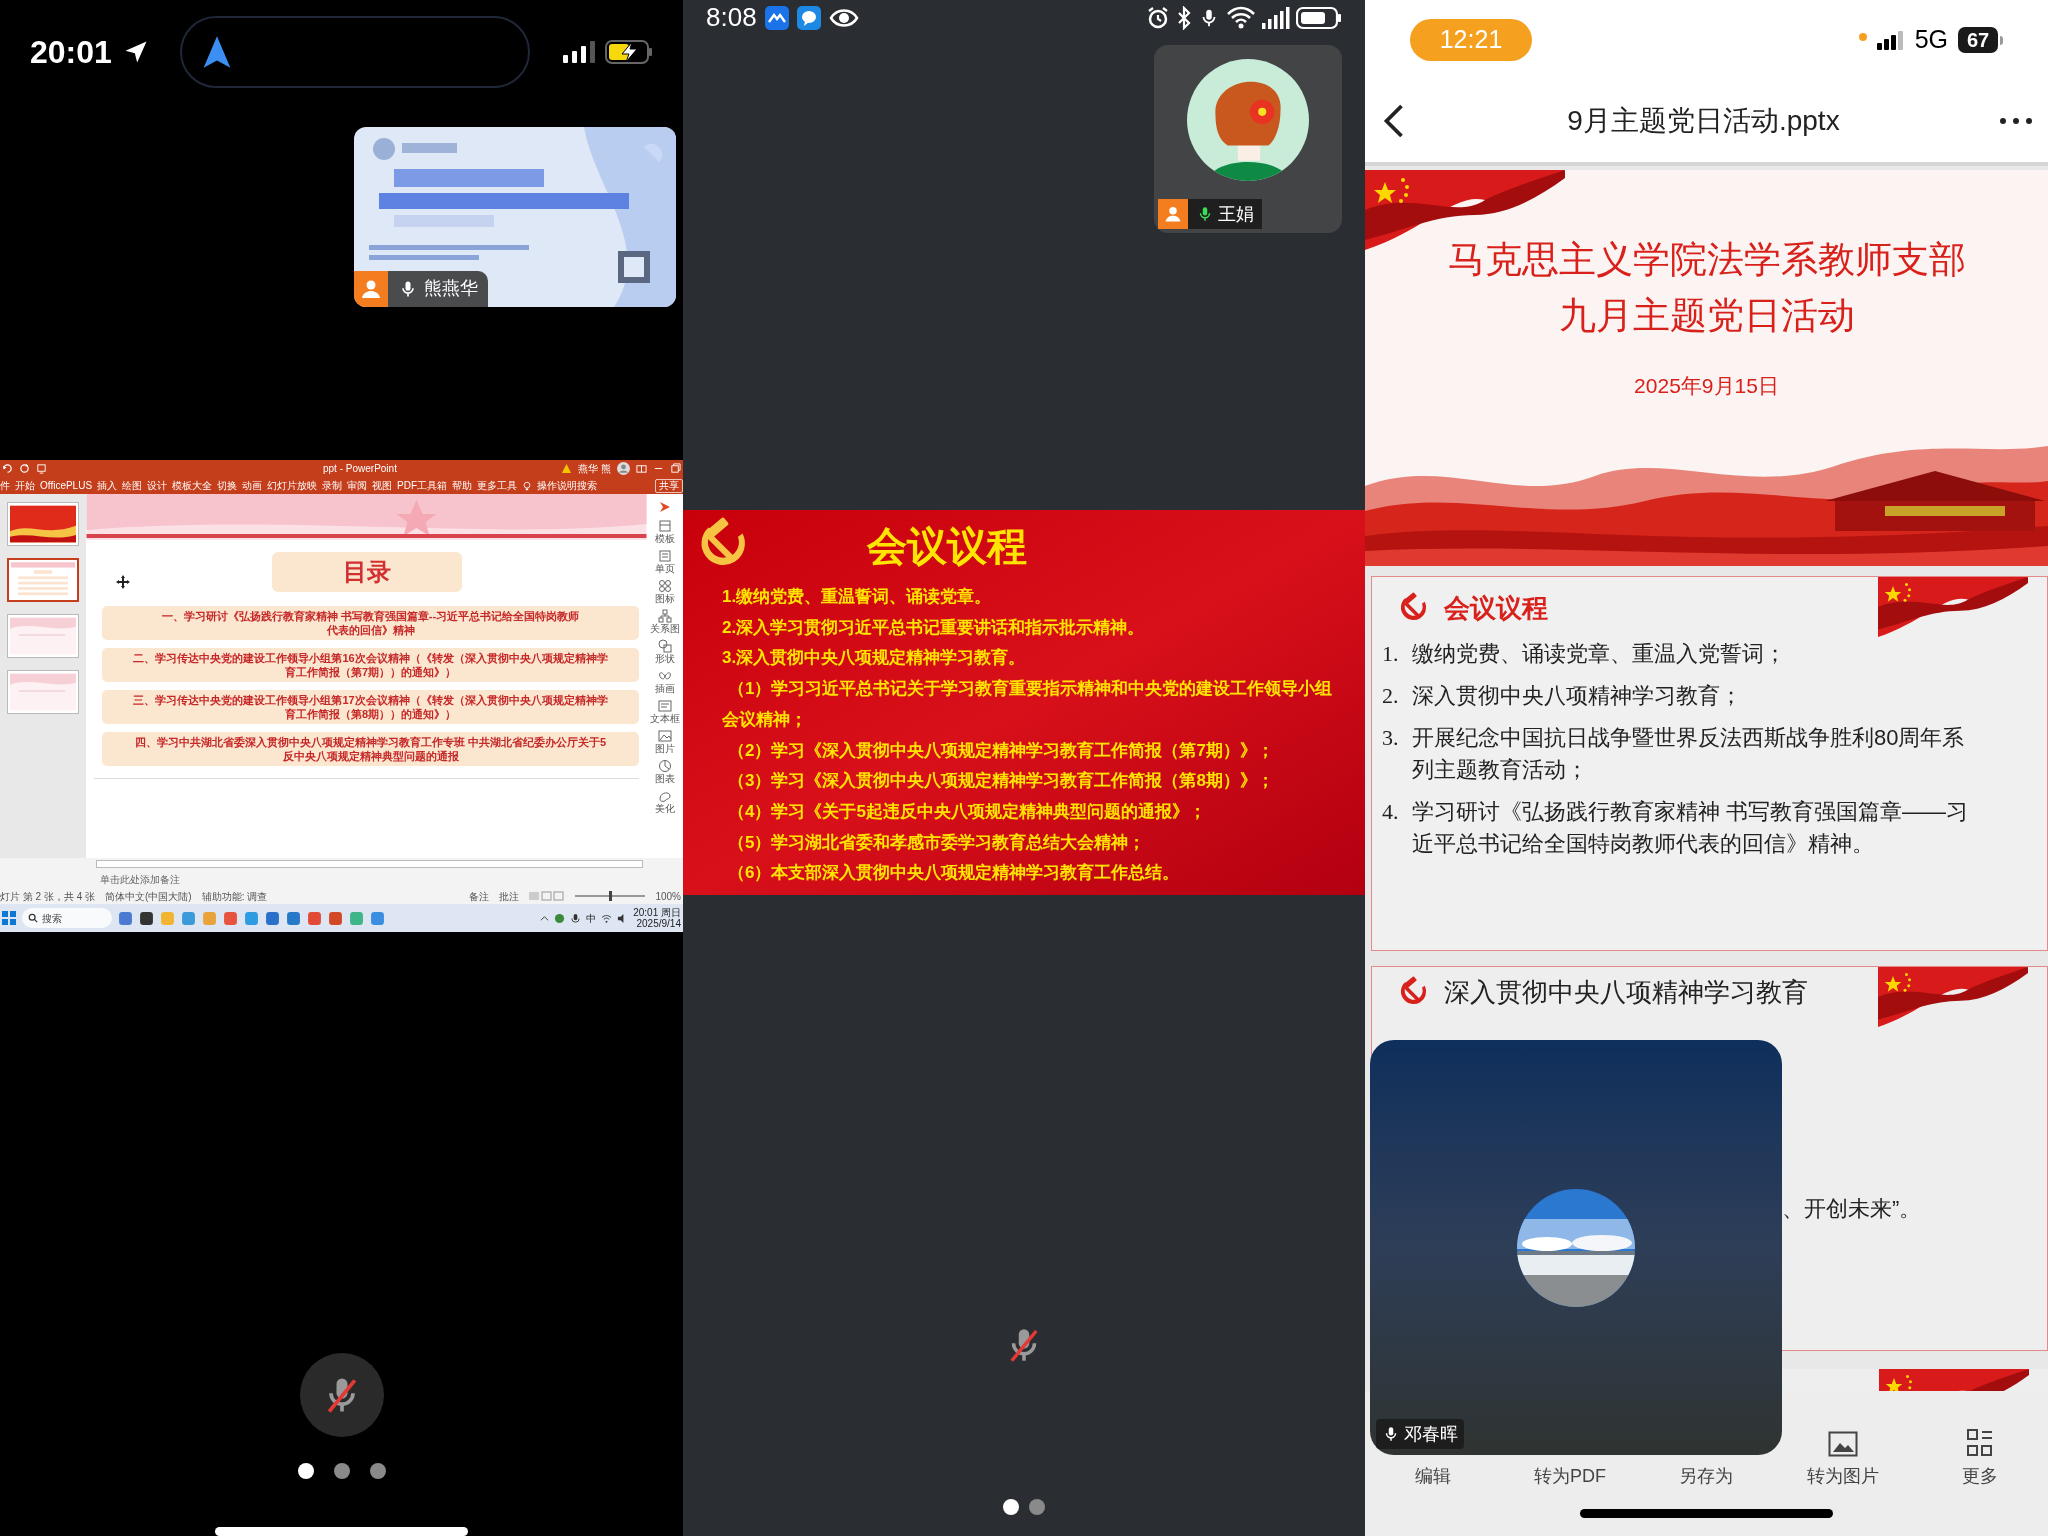  Describe the element at coordinates (462, 486) in the screenshot. I see `ribbon-tab: 帮助` at that location.